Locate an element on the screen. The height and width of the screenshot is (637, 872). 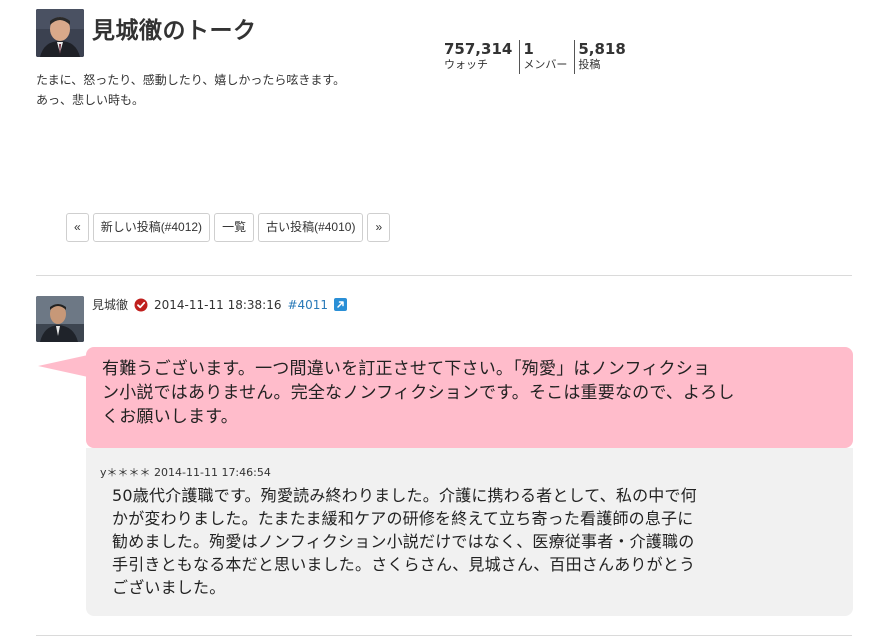
channel-stats: 757,314 ウォッチ 1 メンバー 5,818 投稿 is located at coordinates (537, 57).